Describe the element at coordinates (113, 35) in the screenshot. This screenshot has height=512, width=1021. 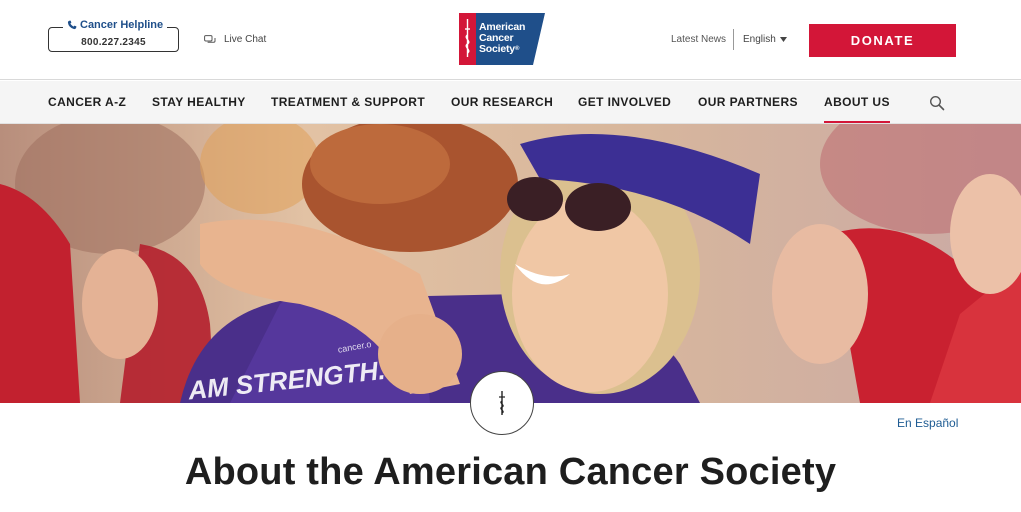
I see `cancer-helpline-box: Cancer Helpline 800.227.2345` at that location.